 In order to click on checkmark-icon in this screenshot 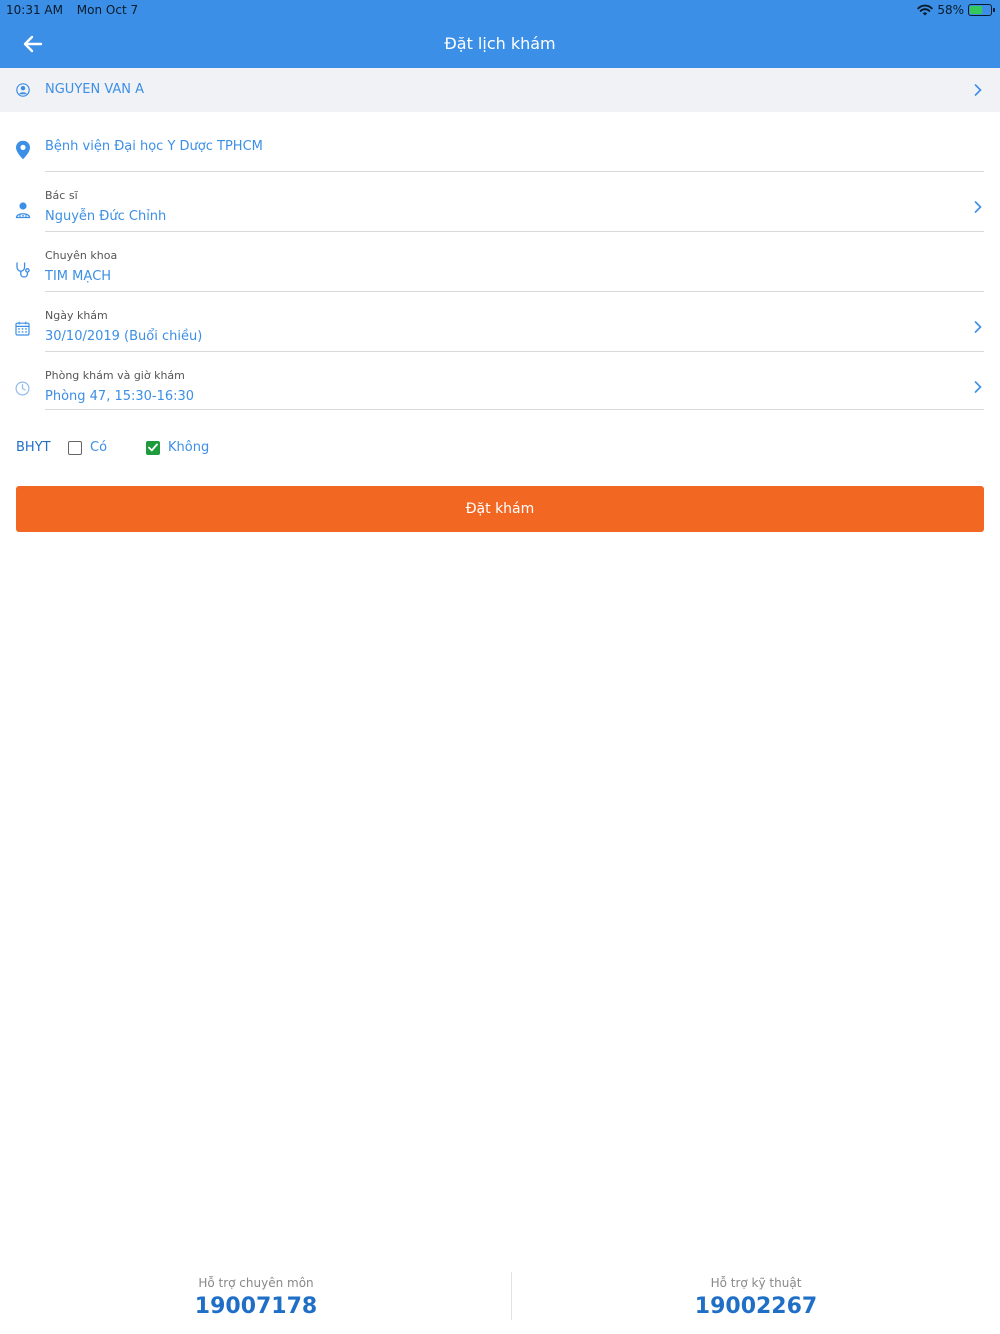, I will do `click(153, 447)`.